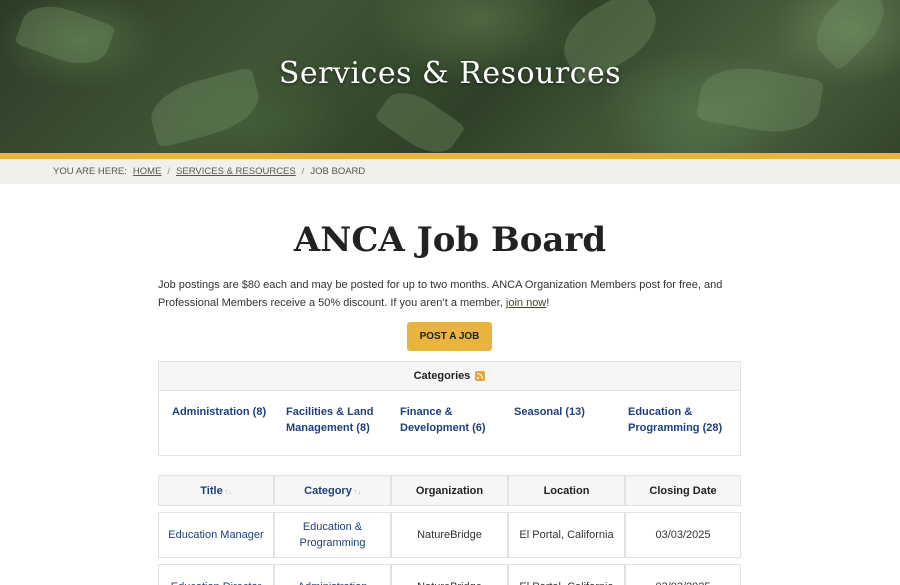 The width and height of the screenshot is (900, 585). Describe the element at coordinates (229, 420) in the screenshot. I see `category-link-administration: Administration (8)` at that location.